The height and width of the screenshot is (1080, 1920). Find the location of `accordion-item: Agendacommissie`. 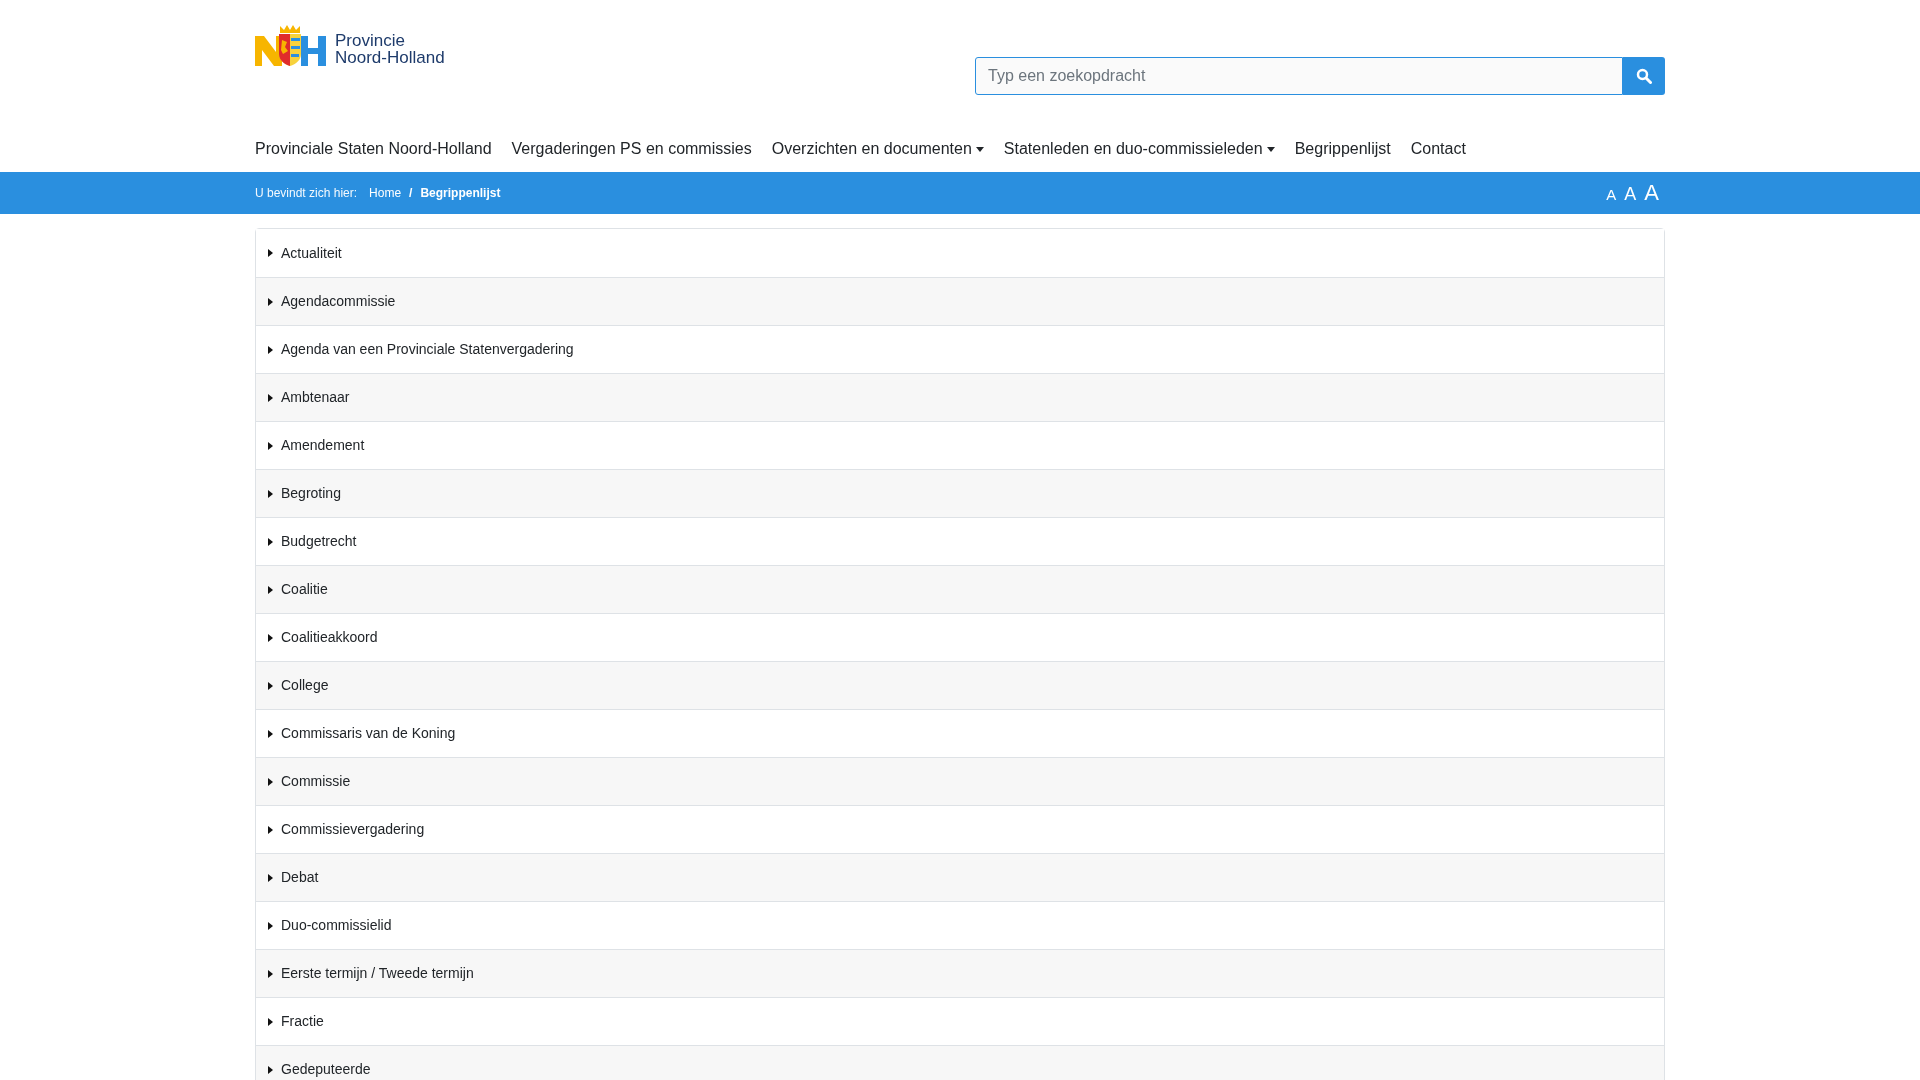

accordion-item: Agendacommissie is located at coordinates (960, 301).